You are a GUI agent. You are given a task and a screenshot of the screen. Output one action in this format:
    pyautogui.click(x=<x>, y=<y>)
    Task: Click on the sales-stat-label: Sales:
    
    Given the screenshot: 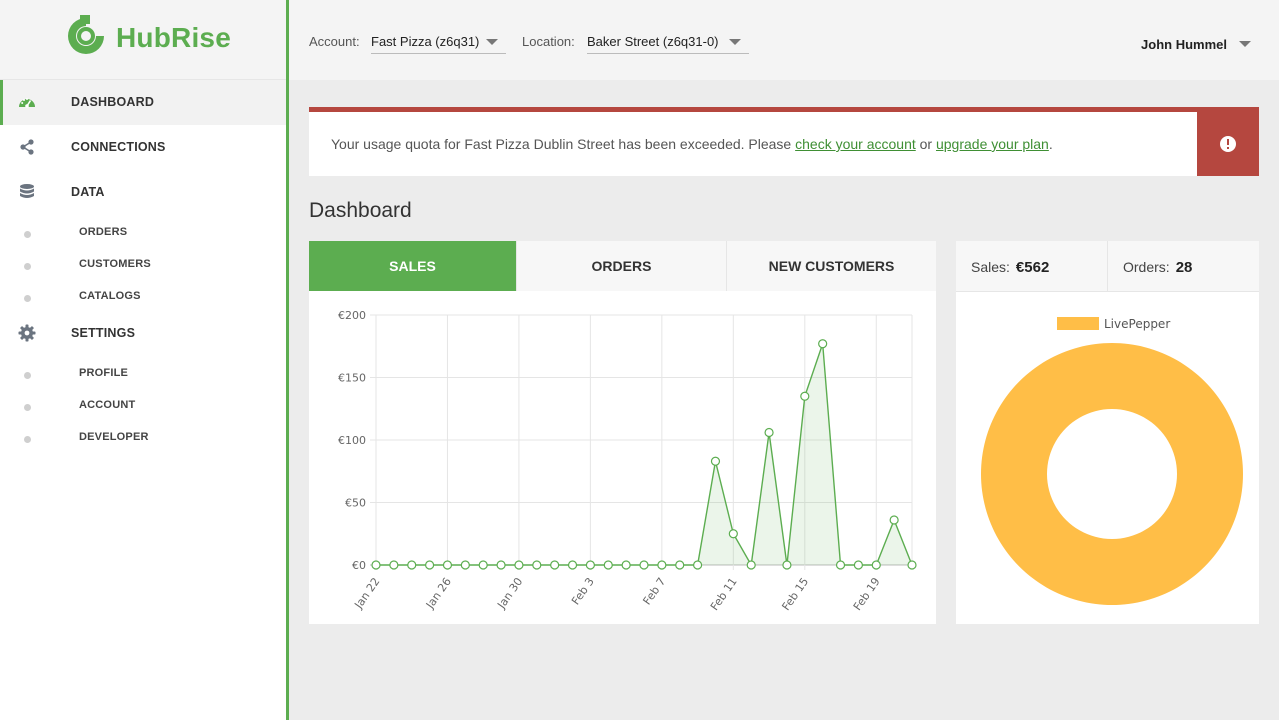 What is the action you would take?
    pyautogui.click(x=990, y=267)
    